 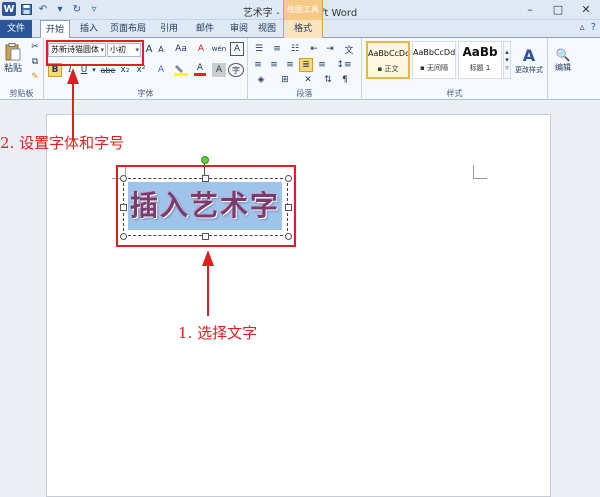 I want to click on grow-font-label: A, so click(x=149, y=49).